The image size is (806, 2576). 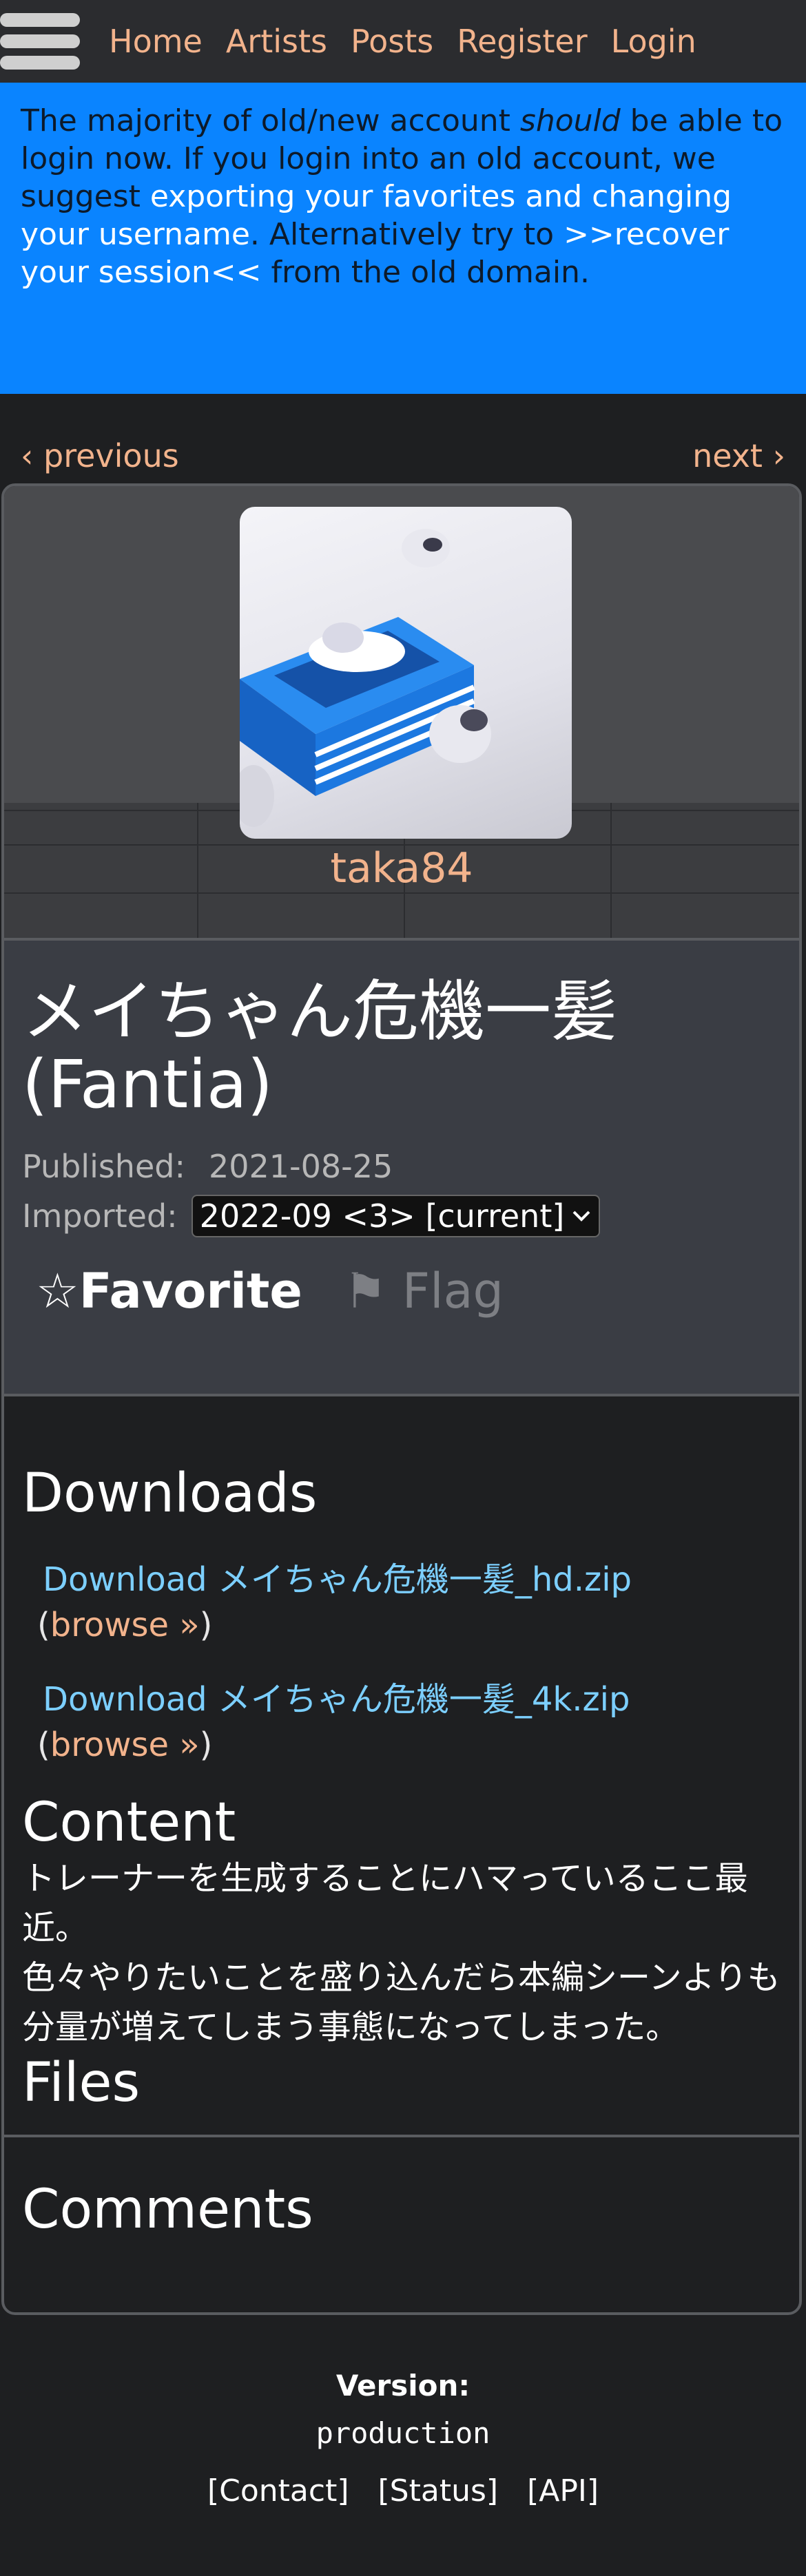 I want to click on post-actions: ☆Favorite ⚑ Flag, so click(x=402, y=1291).